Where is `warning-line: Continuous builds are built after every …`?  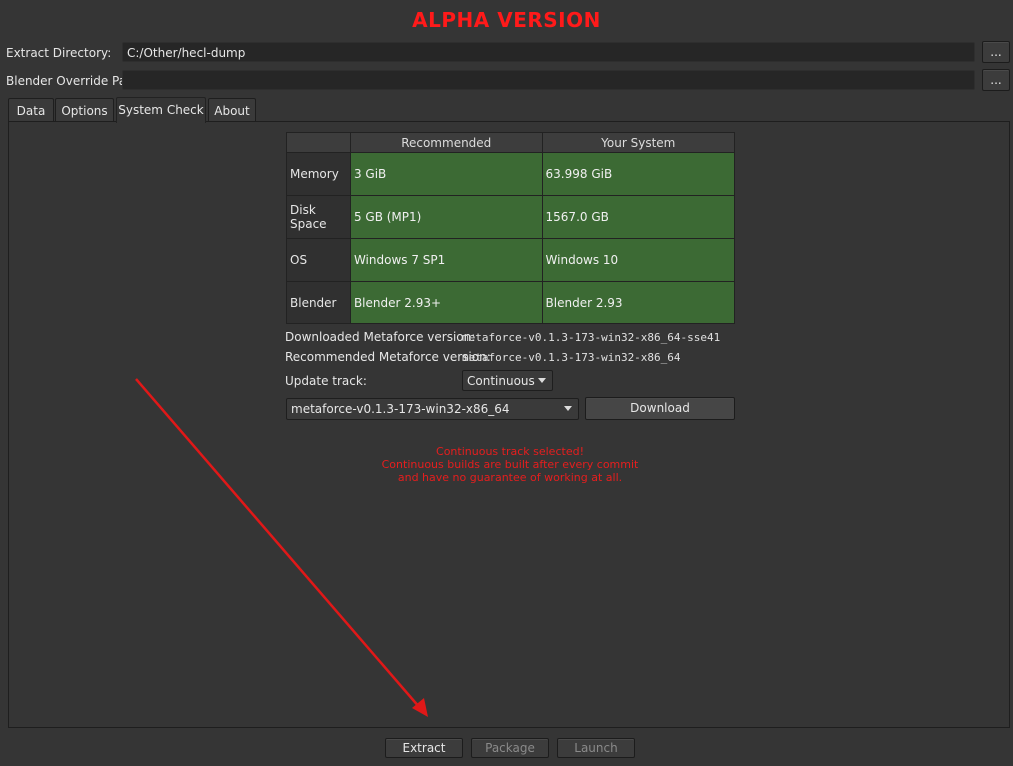
warning-line: Continuous builds are built after every … is located at coordinates (510, 464).